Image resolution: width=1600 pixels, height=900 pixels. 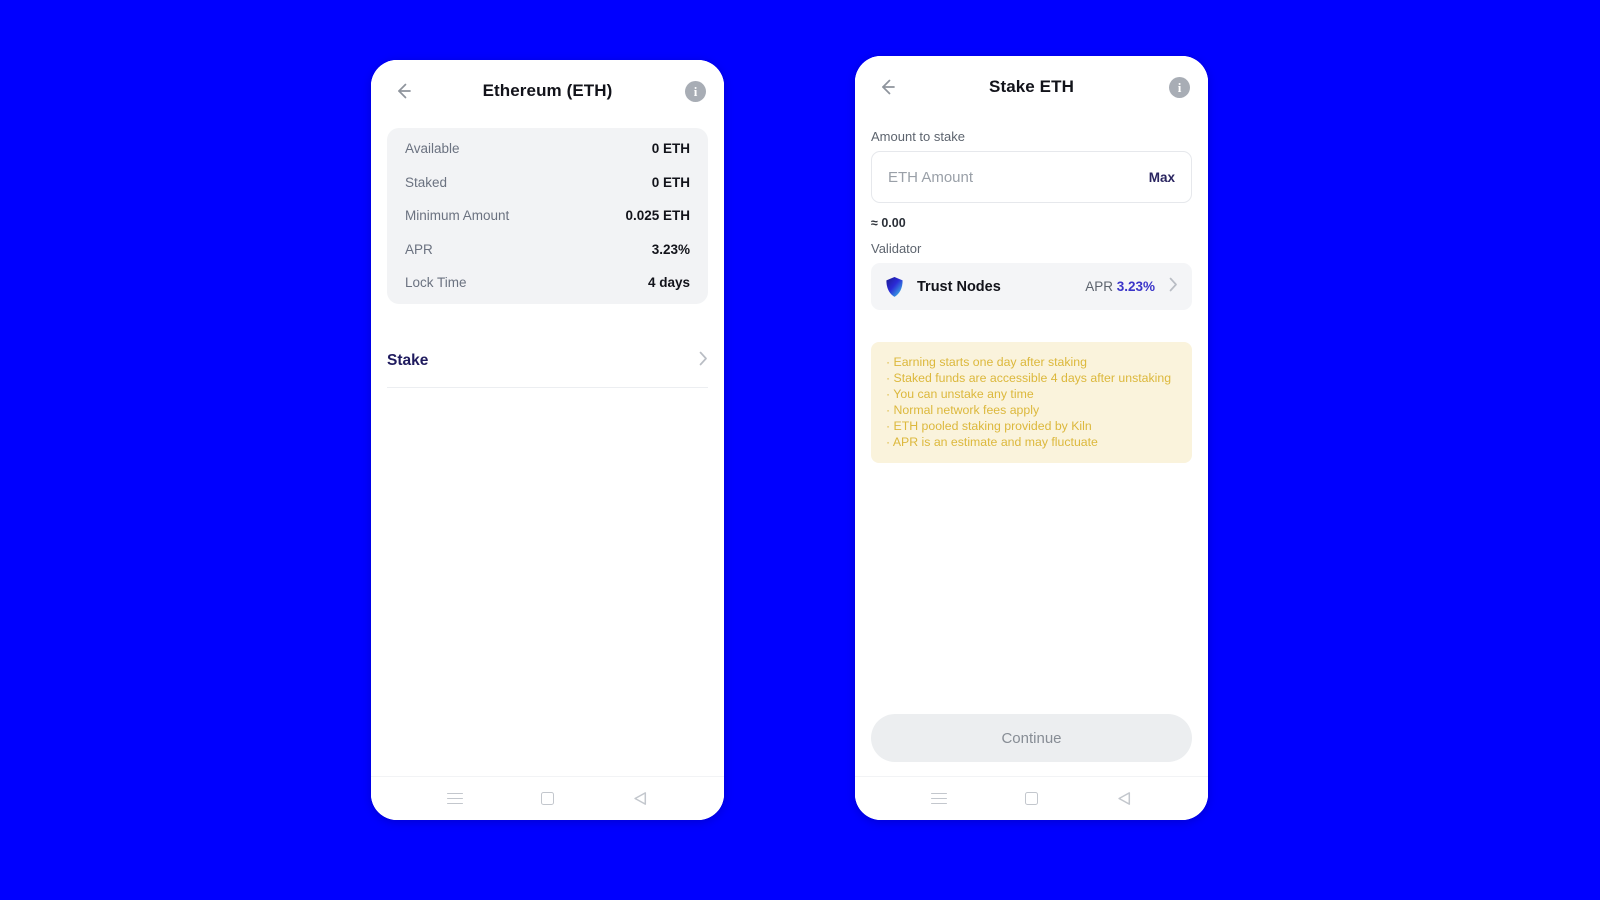 I want to click on row-label: Staked, so click(x=426, y=182).